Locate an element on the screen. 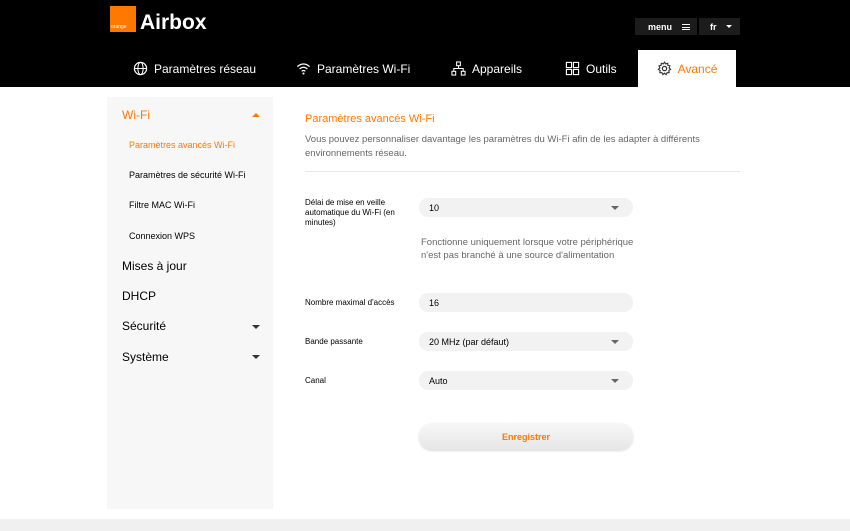 This screenshot has width=850, height=531. orange-logo: orange is located at coordinates (123, 19).